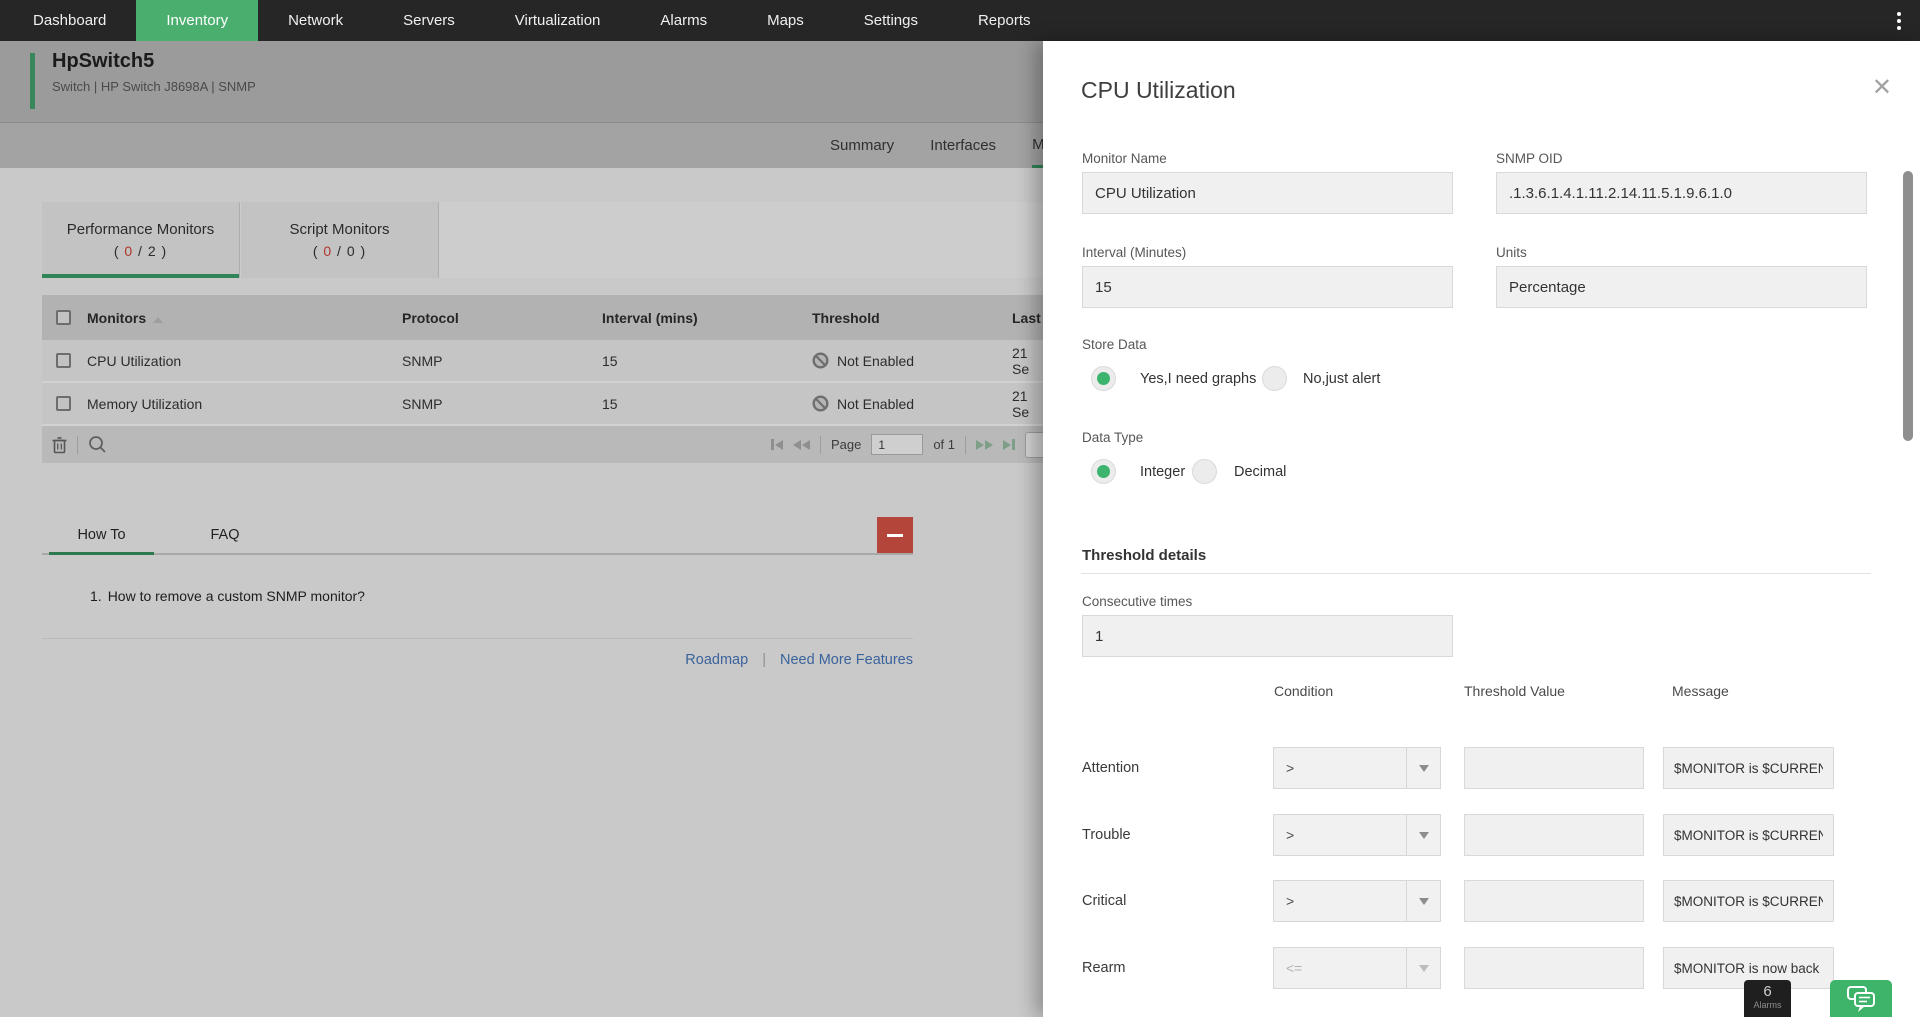 The height and width of the screenshot is (1017, 1920). I want to click on tab-script-monitors: Script Monitors ( 0 / 0 ), so click(340, 240).